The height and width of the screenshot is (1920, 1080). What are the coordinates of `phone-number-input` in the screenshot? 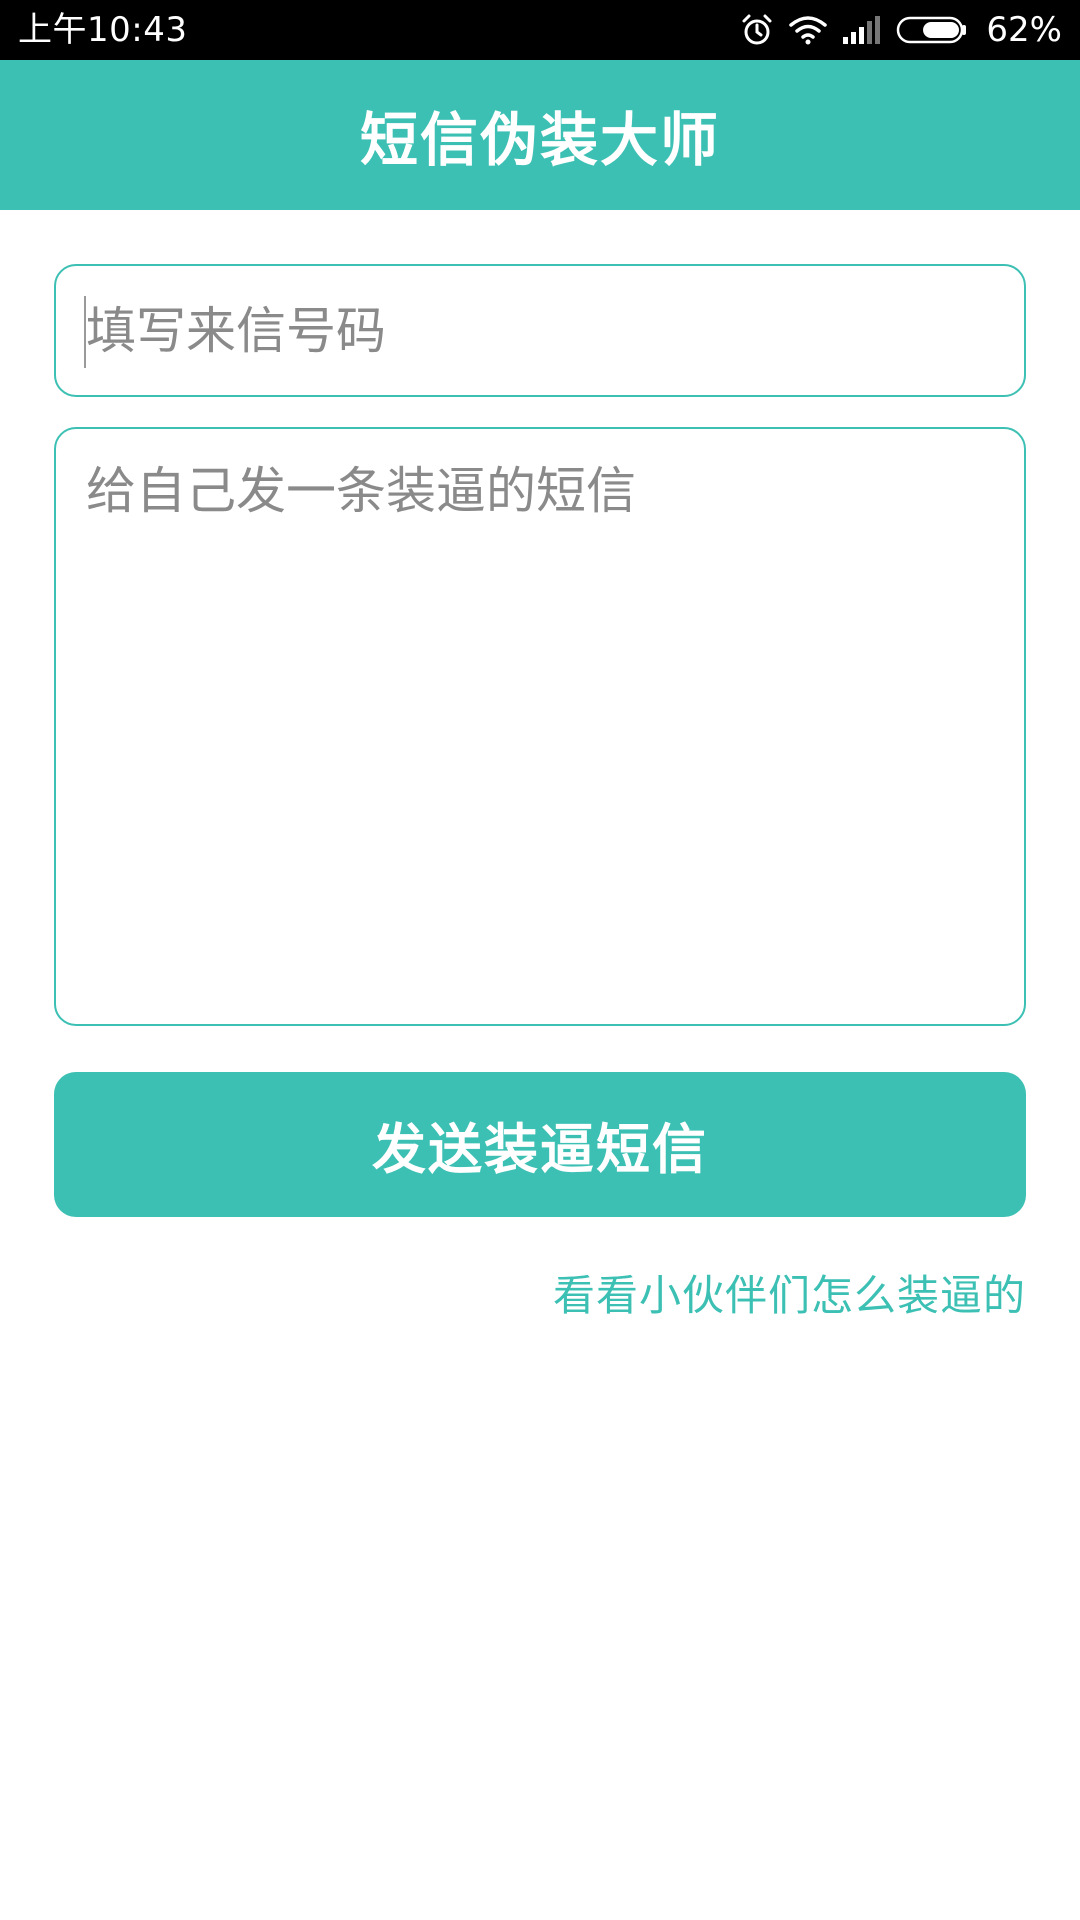 It's located at (540, 330).